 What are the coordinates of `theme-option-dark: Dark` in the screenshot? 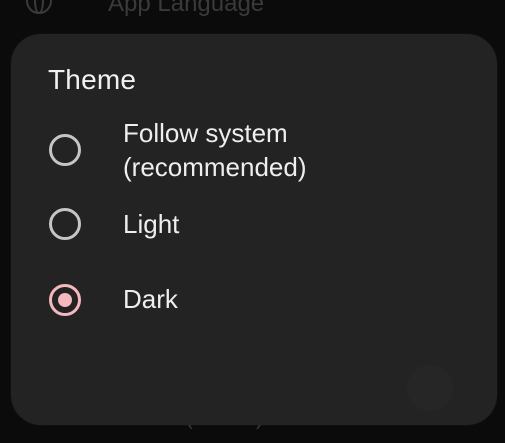 It's located at (254, 299).